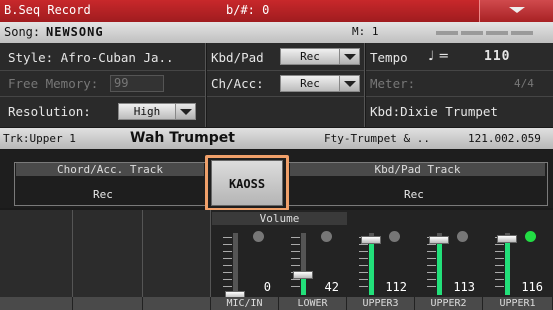 This screenshot has height=310, width=553. What do you see at coordinates (267, 287) in the screenshot?
I see `volume-value: 0` at bounding box center [267, 287].